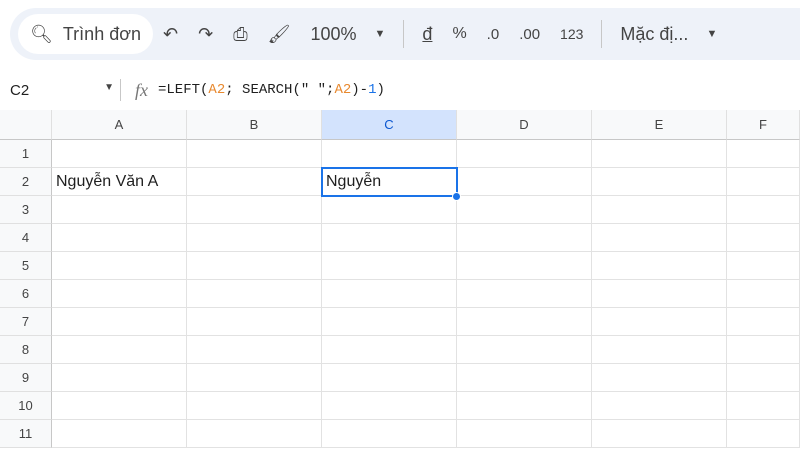  Describe the element at coordinates (763, 238) in the screenshot. I see `cell-F4` at that location.